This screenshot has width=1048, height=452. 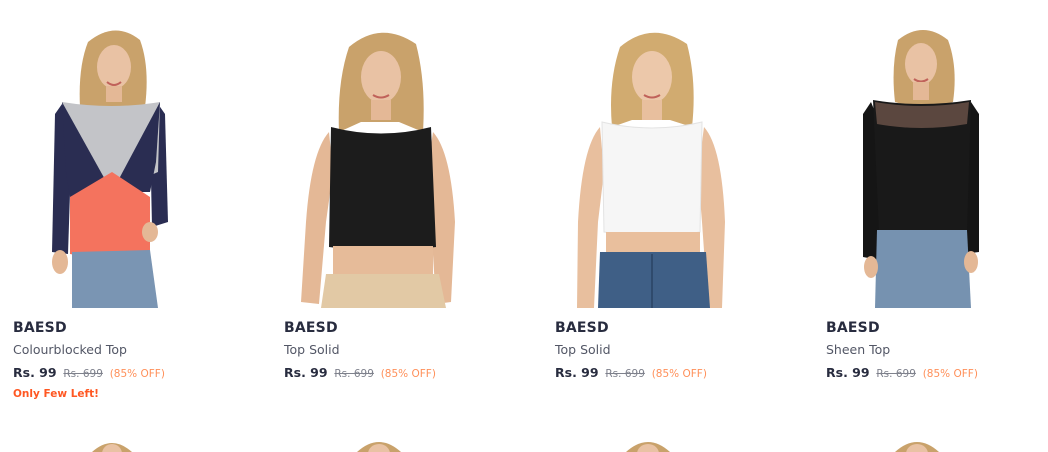 What do you see at coordinates (524, 442) in the screenshot?
I see `next-product-row` at bounding box center [524, 442].